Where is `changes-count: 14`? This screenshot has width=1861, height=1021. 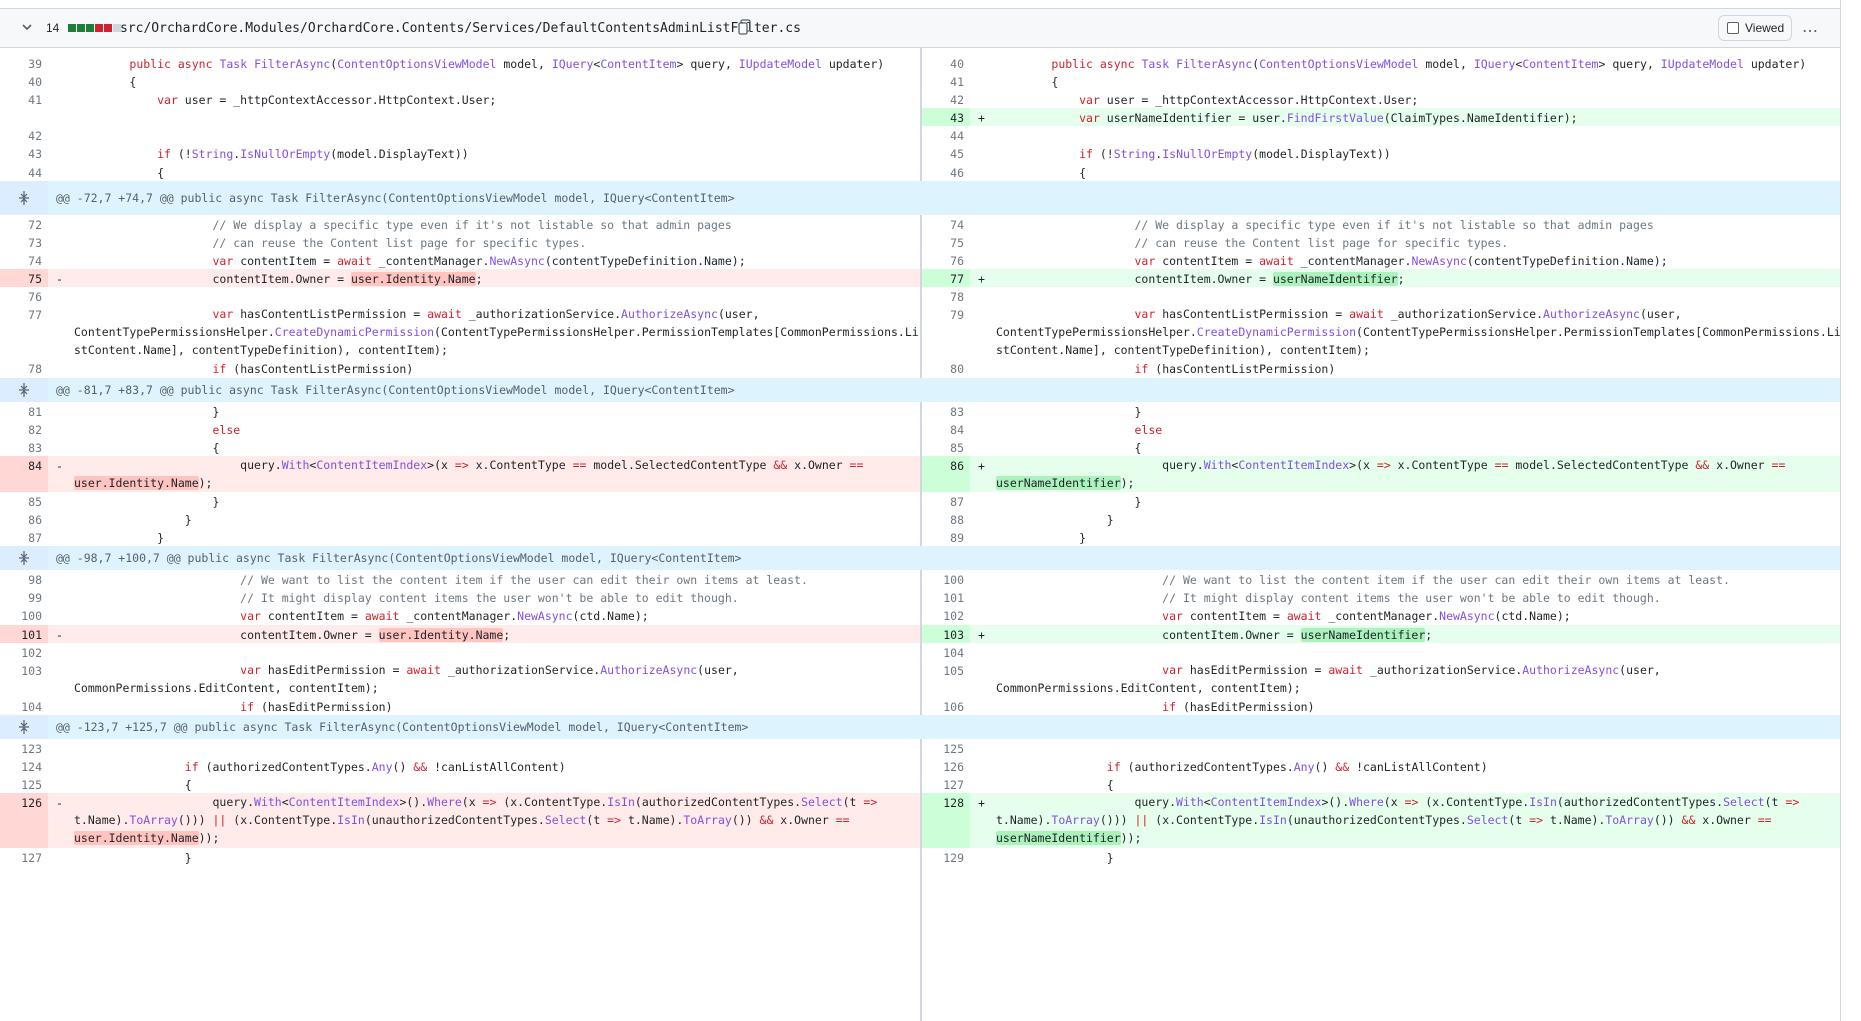
changes-count: 14 is located at coordinates (53, 28).